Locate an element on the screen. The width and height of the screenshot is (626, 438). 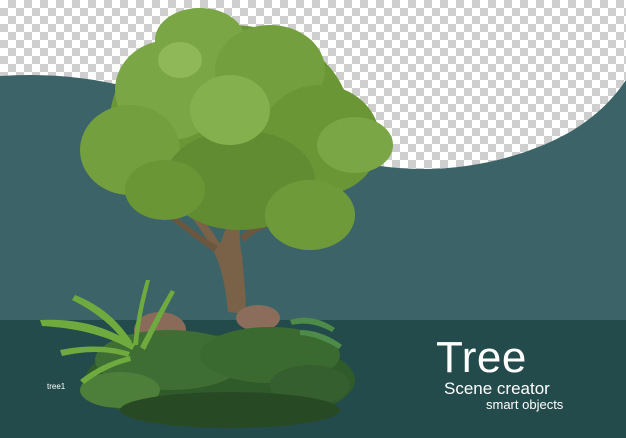
object-label: tree1 is located at coordinates (56, 386).